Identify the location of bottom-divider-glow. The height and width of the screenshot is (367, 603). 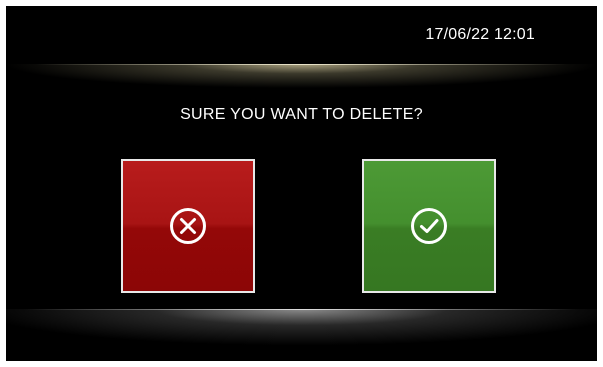
(301, 335).